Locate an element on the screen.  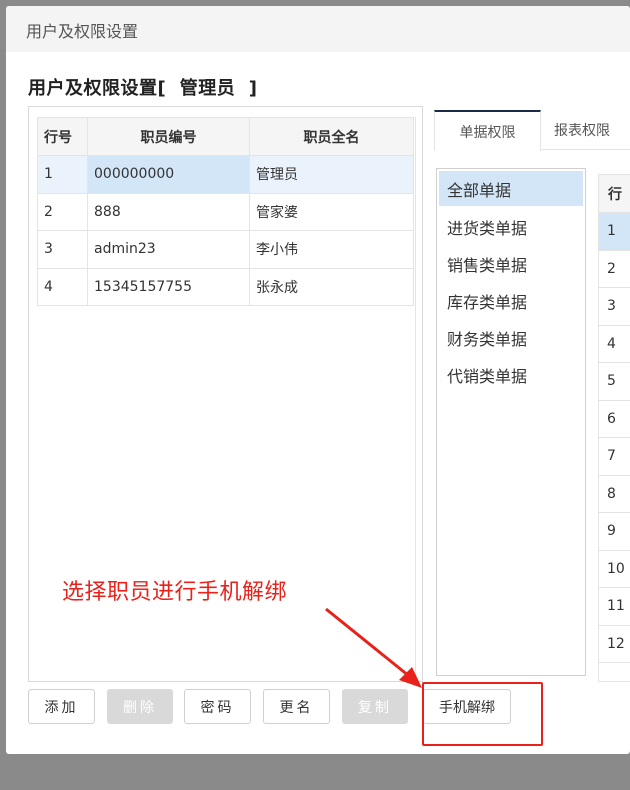
table-row: 3 admin23 李小伟 is located at coordinates (225, 249).